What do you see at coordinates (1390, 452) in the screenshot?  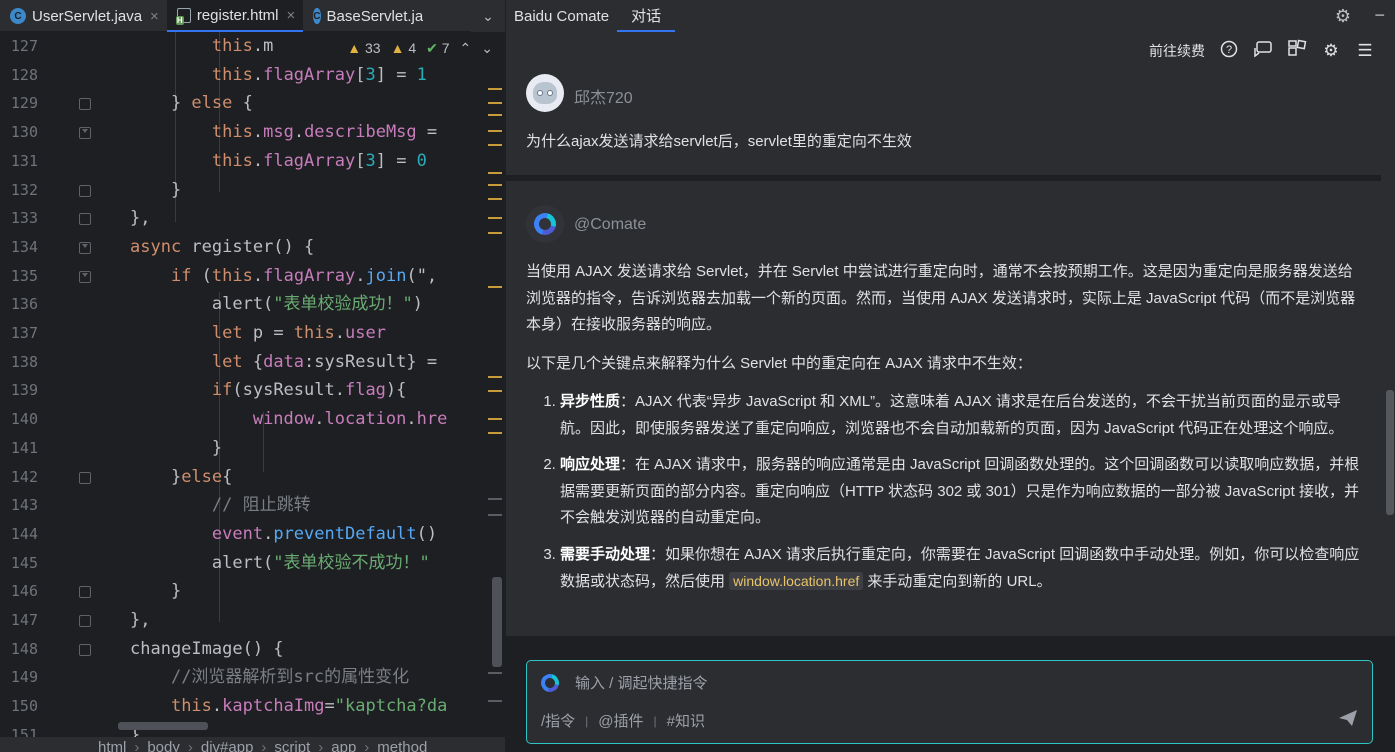 I see `chat-scrollbar` at bounding box center [1390, 452].